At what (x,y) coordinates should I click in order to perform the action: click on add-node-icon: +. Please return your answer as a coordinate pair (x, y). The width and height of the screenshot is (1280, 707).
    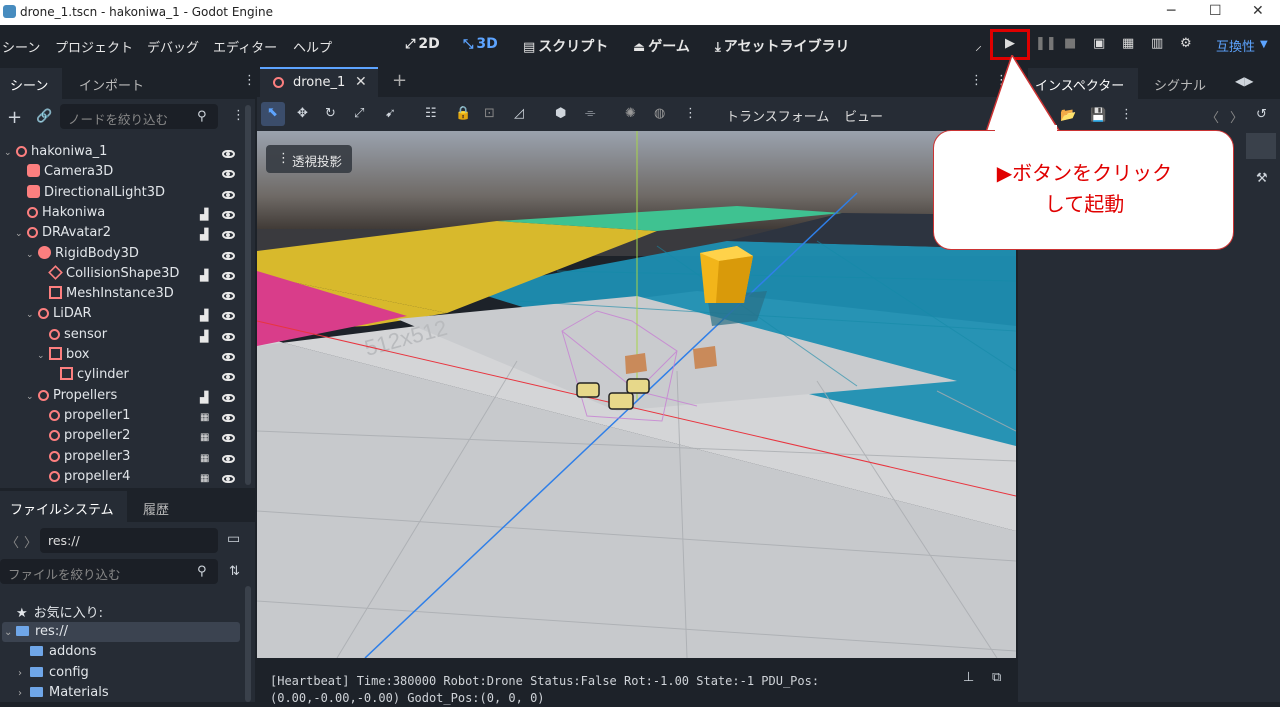
    Looking at the image, I should click on (14, 117).